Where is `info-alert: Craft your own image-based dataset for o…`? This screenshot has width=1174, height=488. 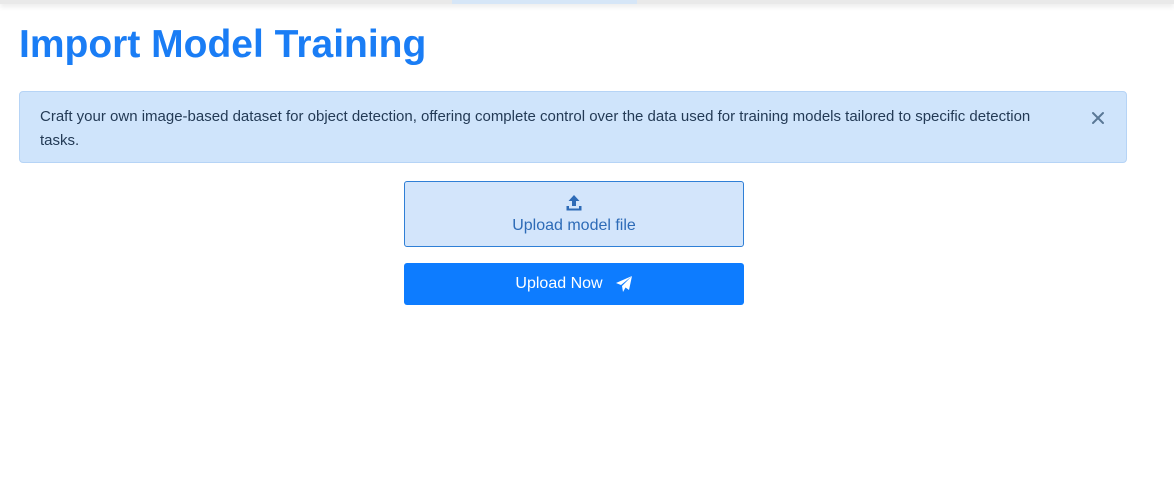
info-alert: Craft your own image-based dataset for o… is located at coordinates (573, 127).